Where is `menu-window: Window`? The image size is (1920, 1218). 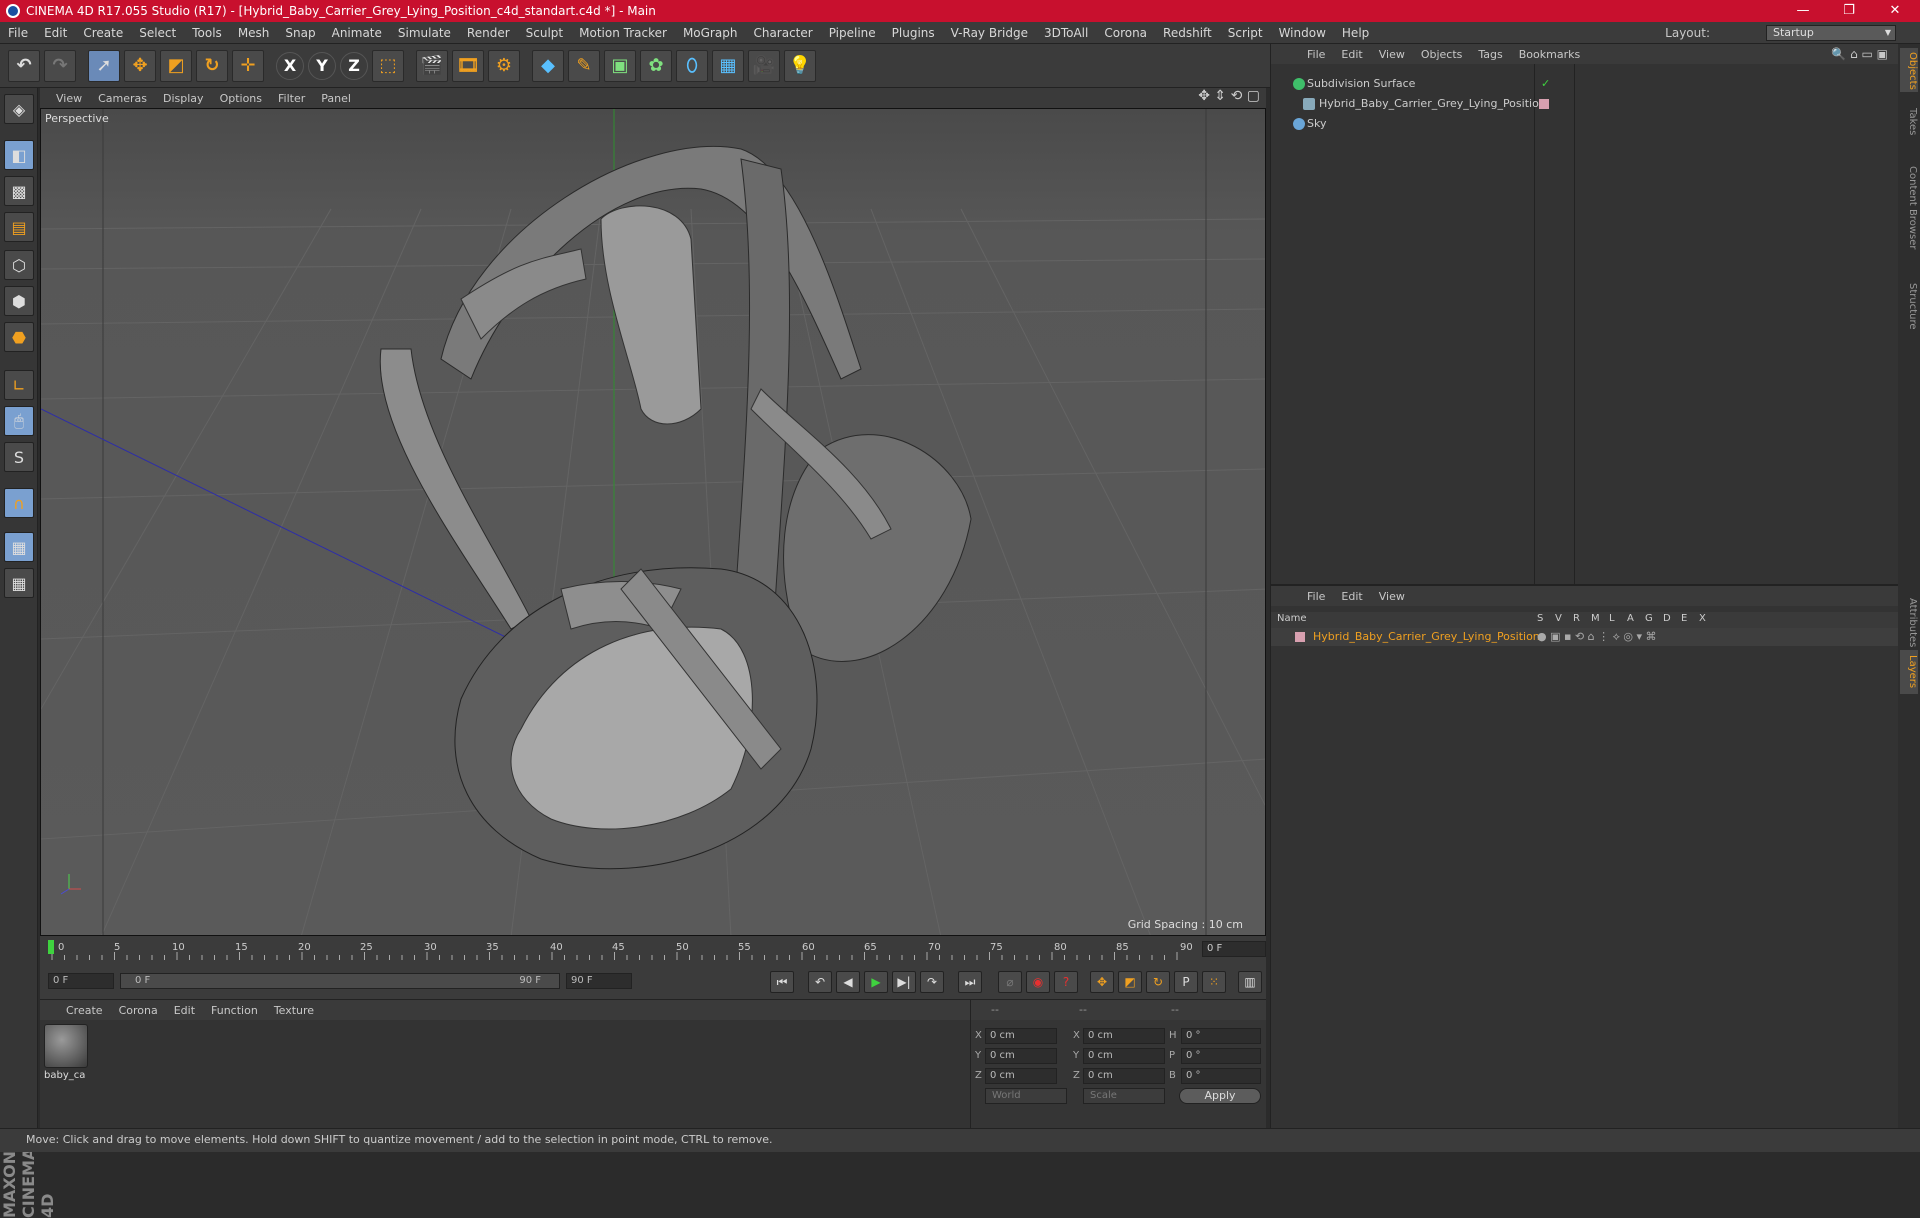
menu-window: Window is located at coordinates (1302, 33).